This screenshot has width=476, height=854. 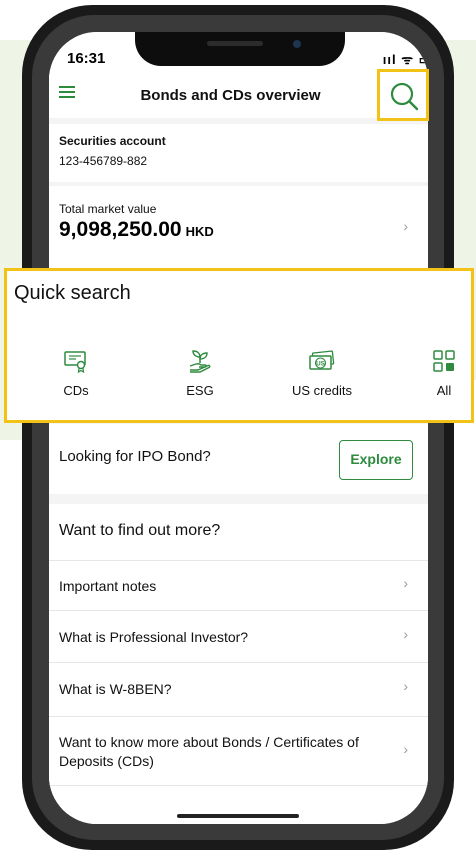 I want to click on quick-item-all: All, so click(x=437, y=373).